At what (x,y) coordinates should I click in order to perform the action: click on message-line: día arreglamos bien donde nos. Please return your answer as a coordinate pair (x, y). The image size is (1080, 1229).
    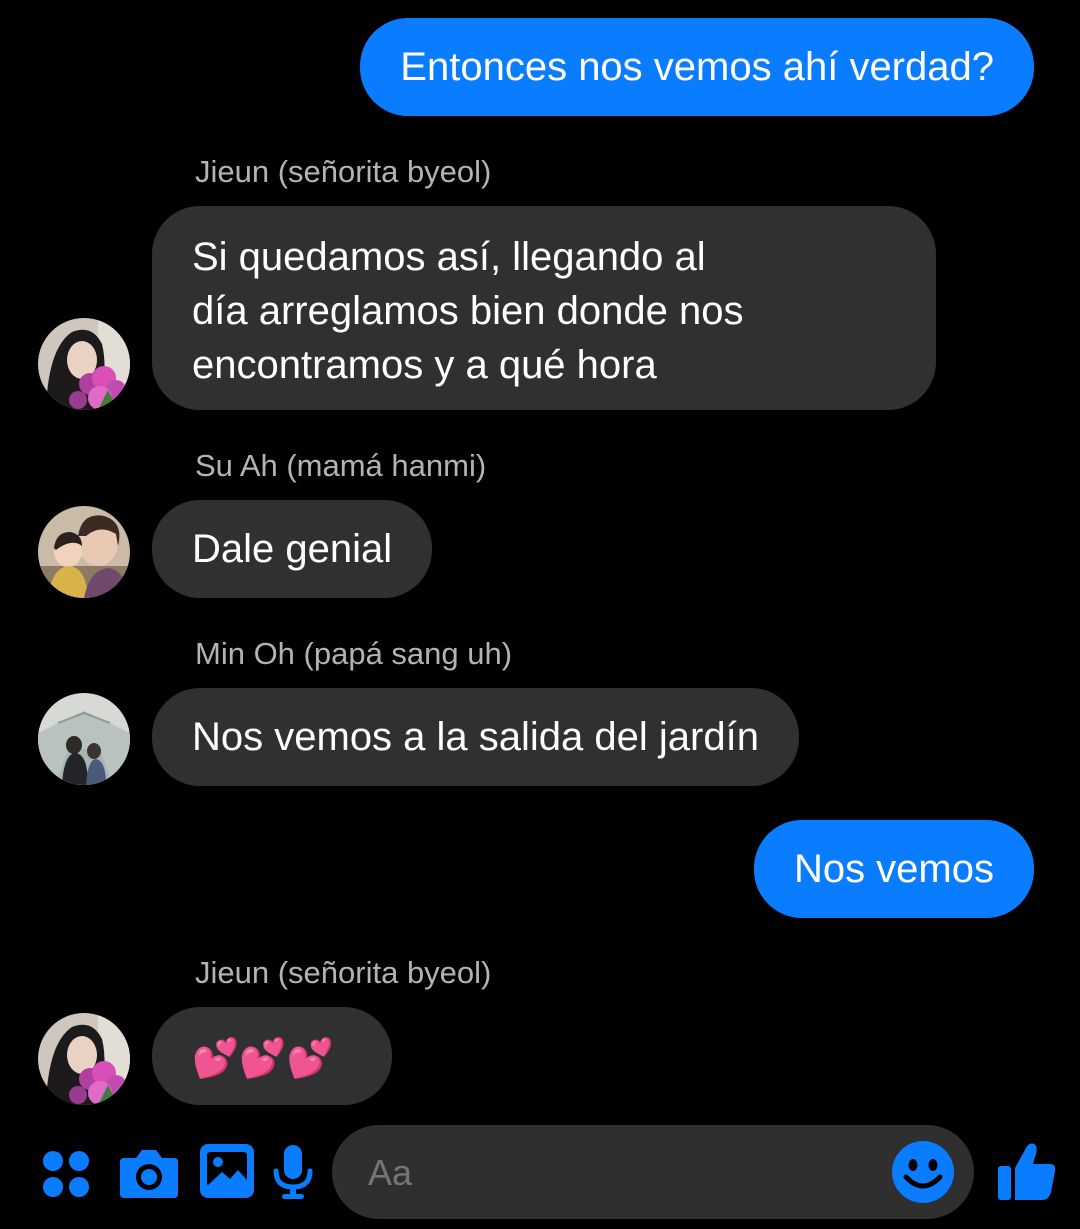
    Looking at the image, I should click on (468, 311).